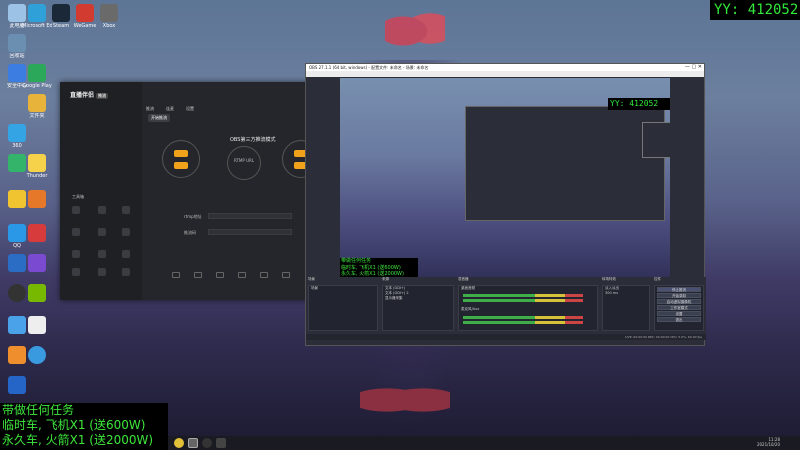  What do you see at coordinates (343, 288) in the screenshot?
I see `scene-item: 场景` at bounding box center [343, 288].